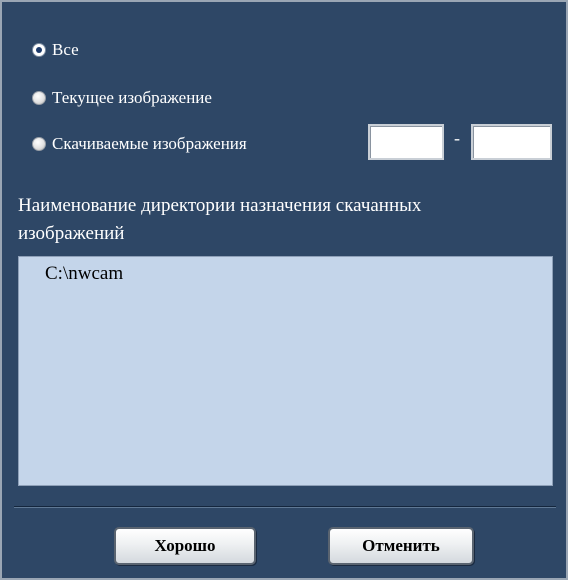 This screenshot has width=574, height=585. Describe the element at coordinates (285, 507) in the screenshot. I see `divider` at that location.